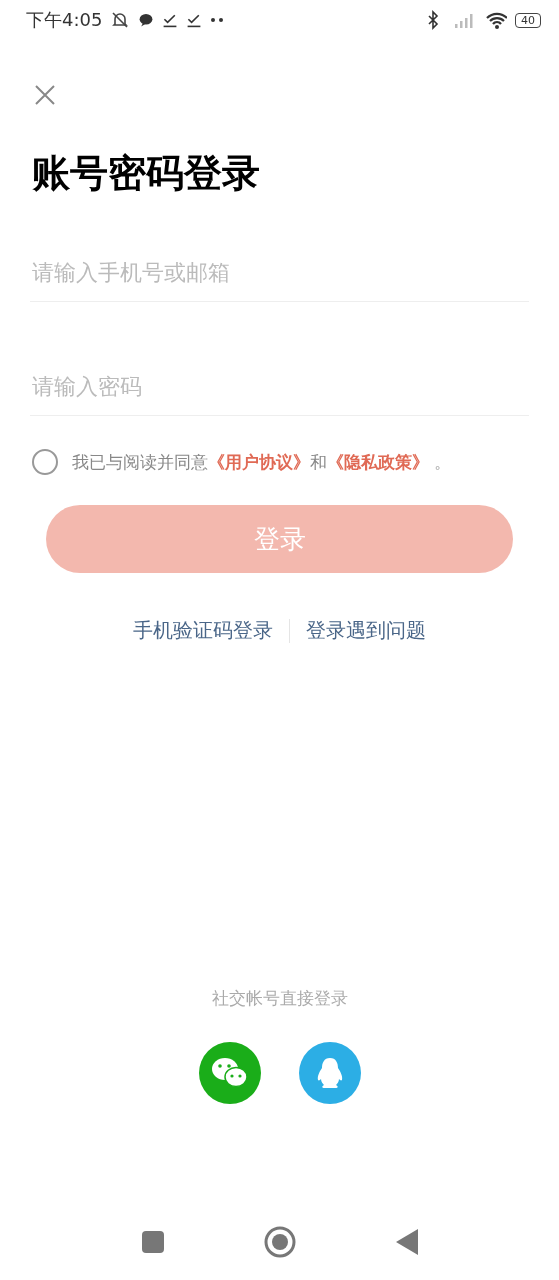 This screenshot has height=1280, width=559. Describe the element at coordinates (203, 630) in the screenshot. I see `sms-login-link: 手机验证码登录` at that location.